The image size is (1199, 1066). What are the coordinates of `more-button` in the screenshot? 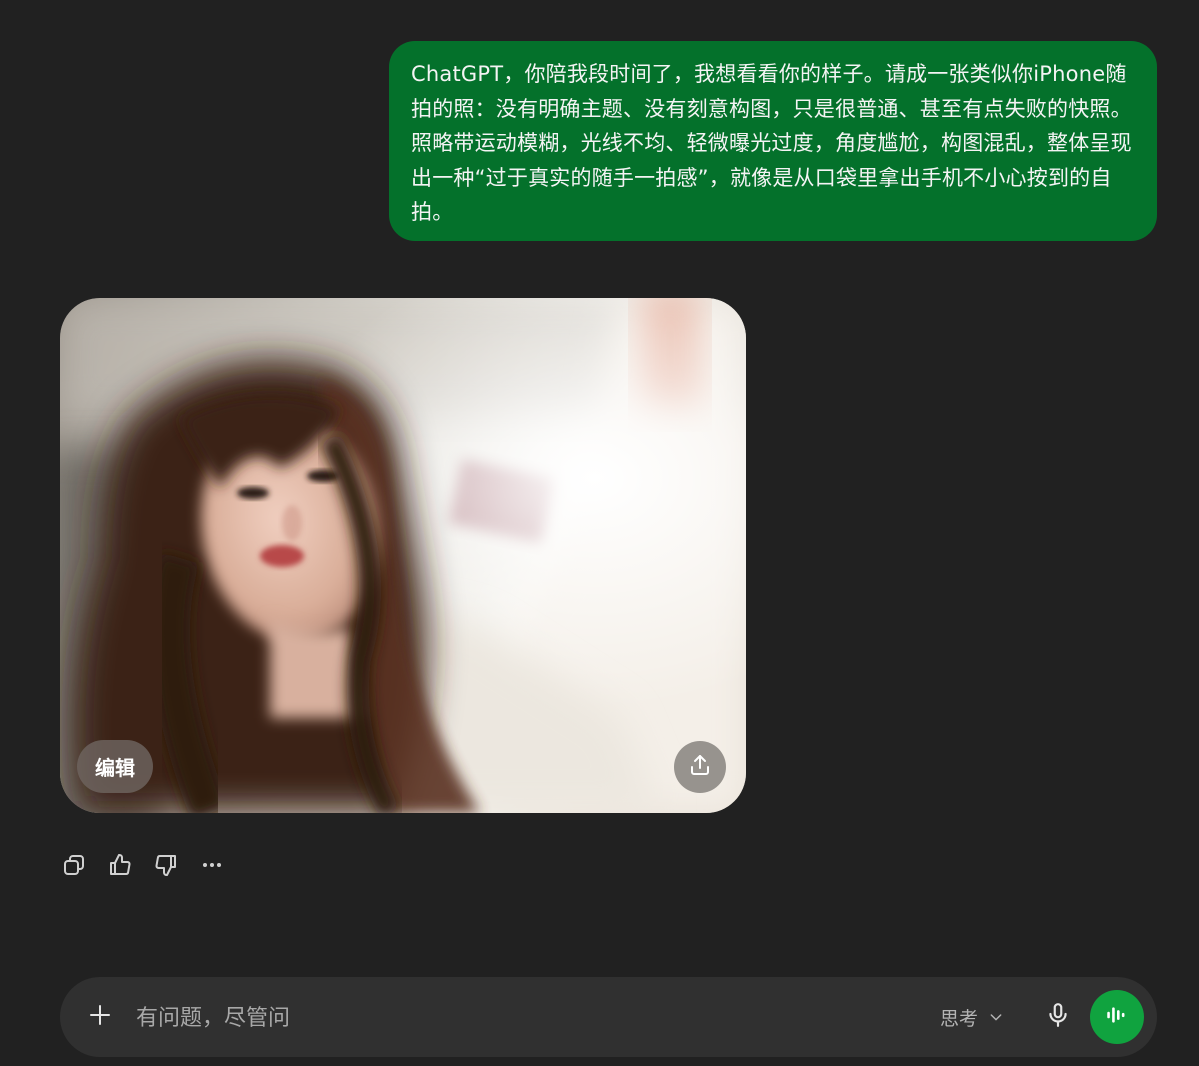 It's located at (212, 867).